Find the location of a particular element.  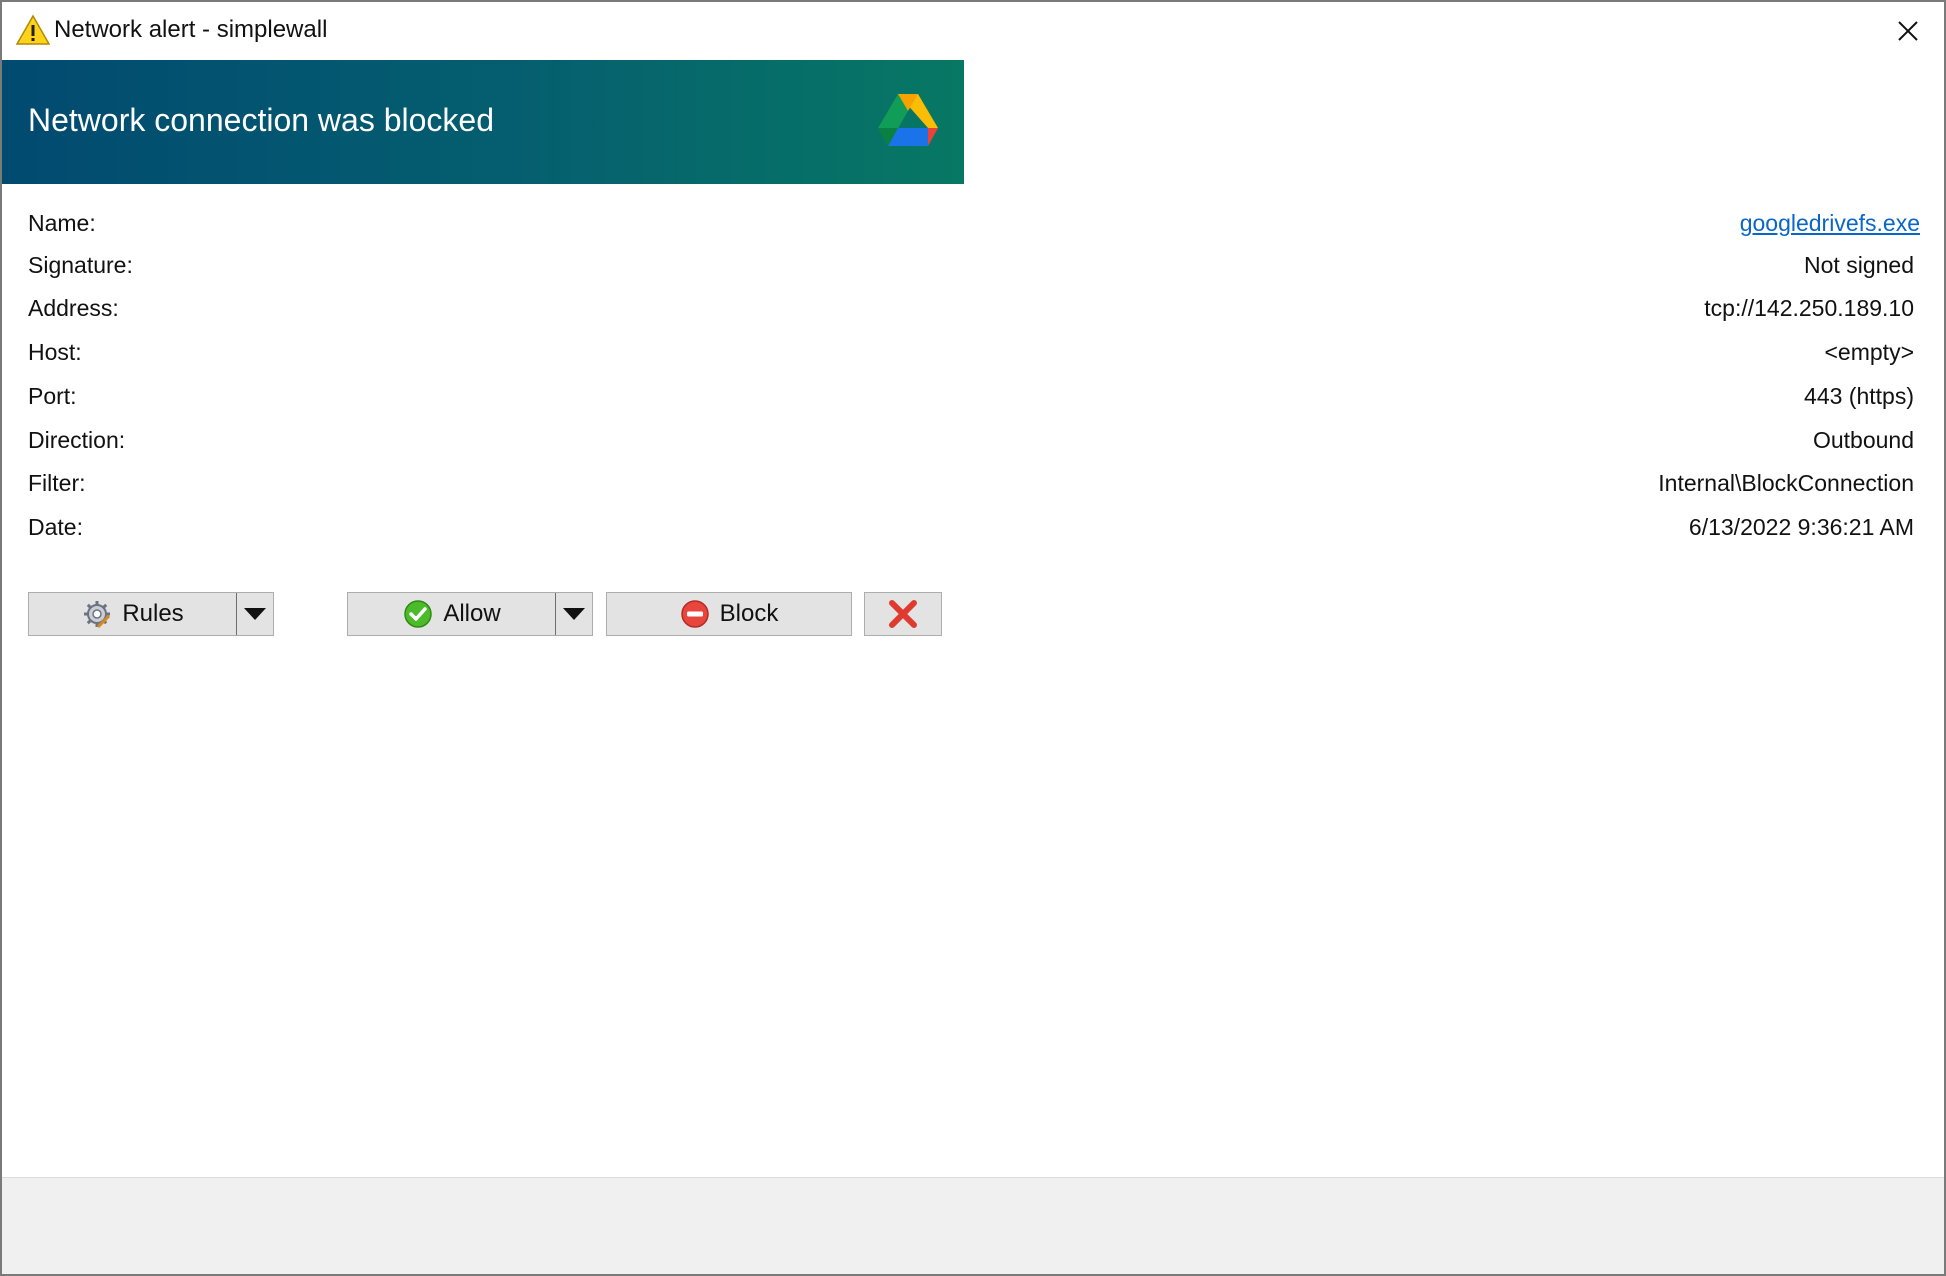

detail-value: <empty> is located at coordinates (1869, 352).